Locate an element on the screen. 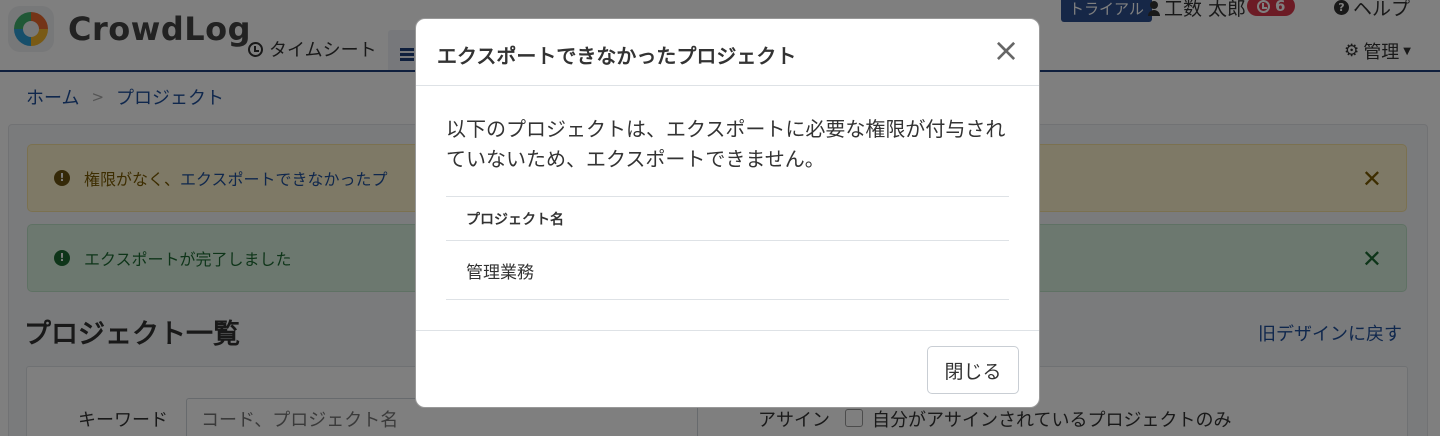 The image size is (1440, 436). close-button: 閉じる is located at coordinates (973, 370).